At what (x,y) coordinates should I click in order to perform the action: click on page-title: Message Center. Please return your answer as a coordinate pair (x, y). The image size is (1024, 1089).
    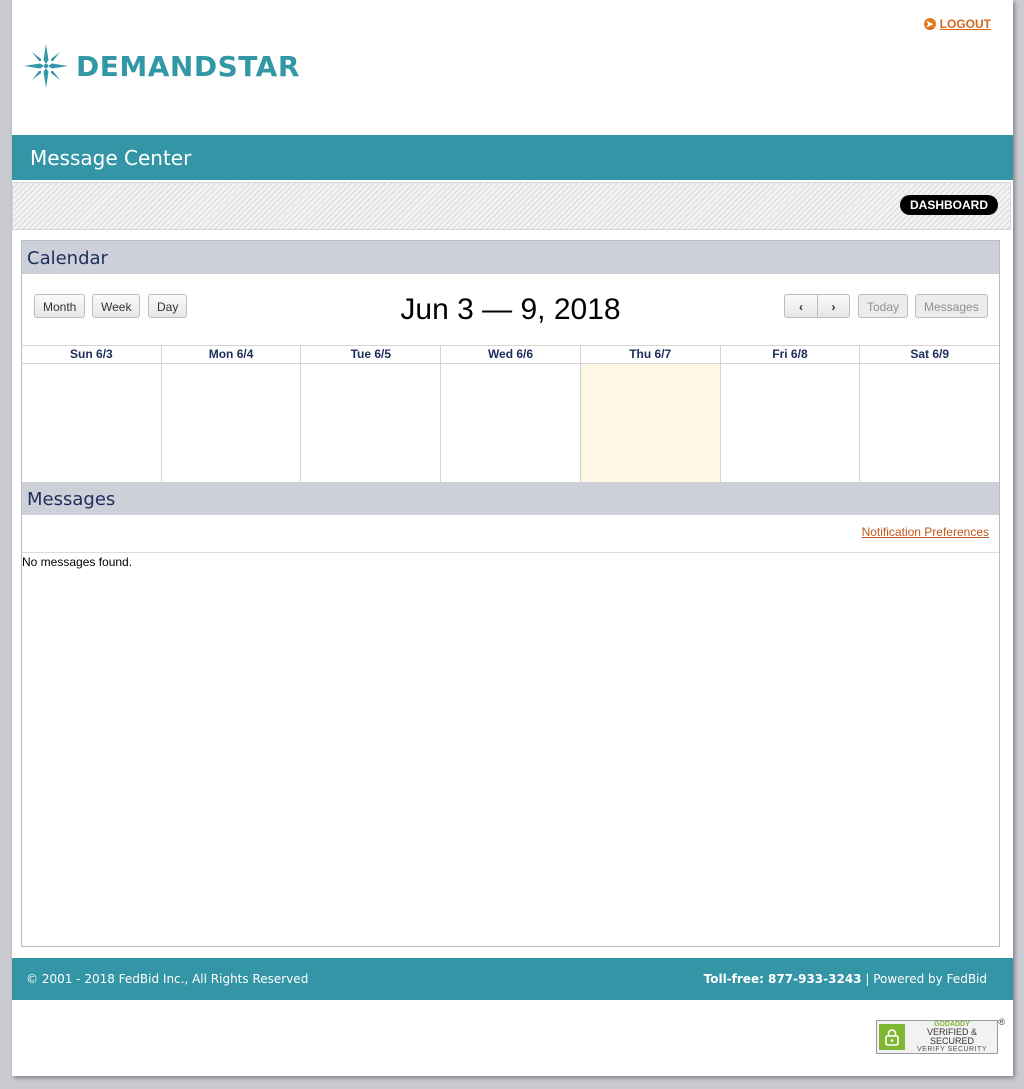
    Looking at the image, I should click on (111, 158).